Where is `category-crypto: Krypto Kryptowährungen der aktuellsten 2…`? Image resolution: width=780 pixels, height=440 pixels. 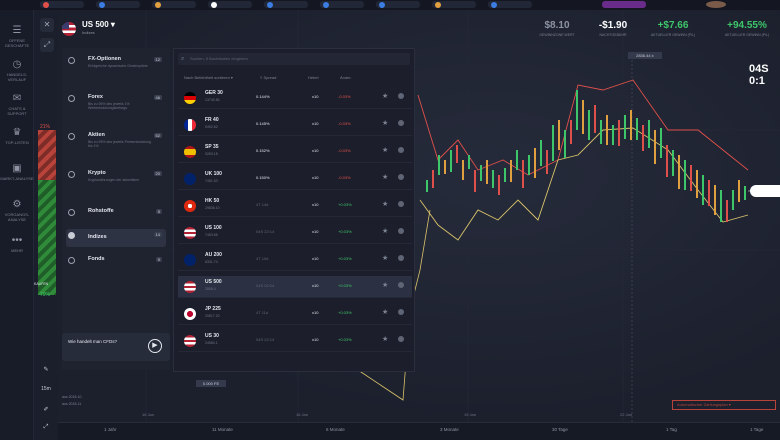
category-crypto: Krypto Kryptowährungen der aktuellsten 2… is located at coordinates (116, 179).